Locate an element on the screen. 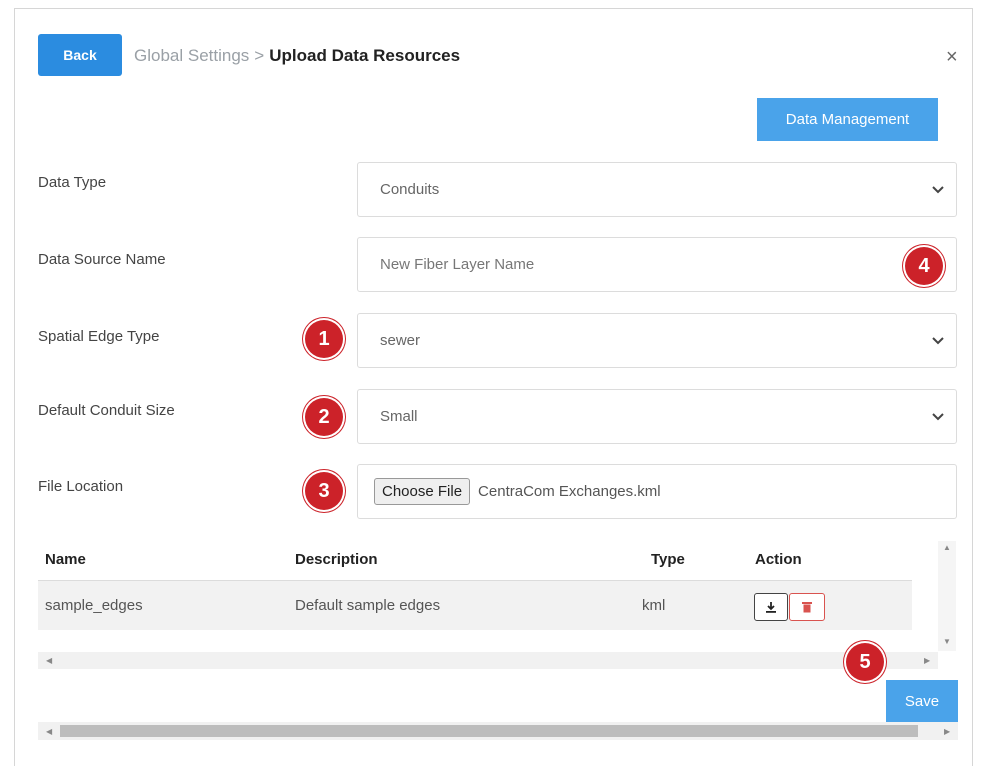  callout-badge-4: 4 is located at coordinates (924, 266).